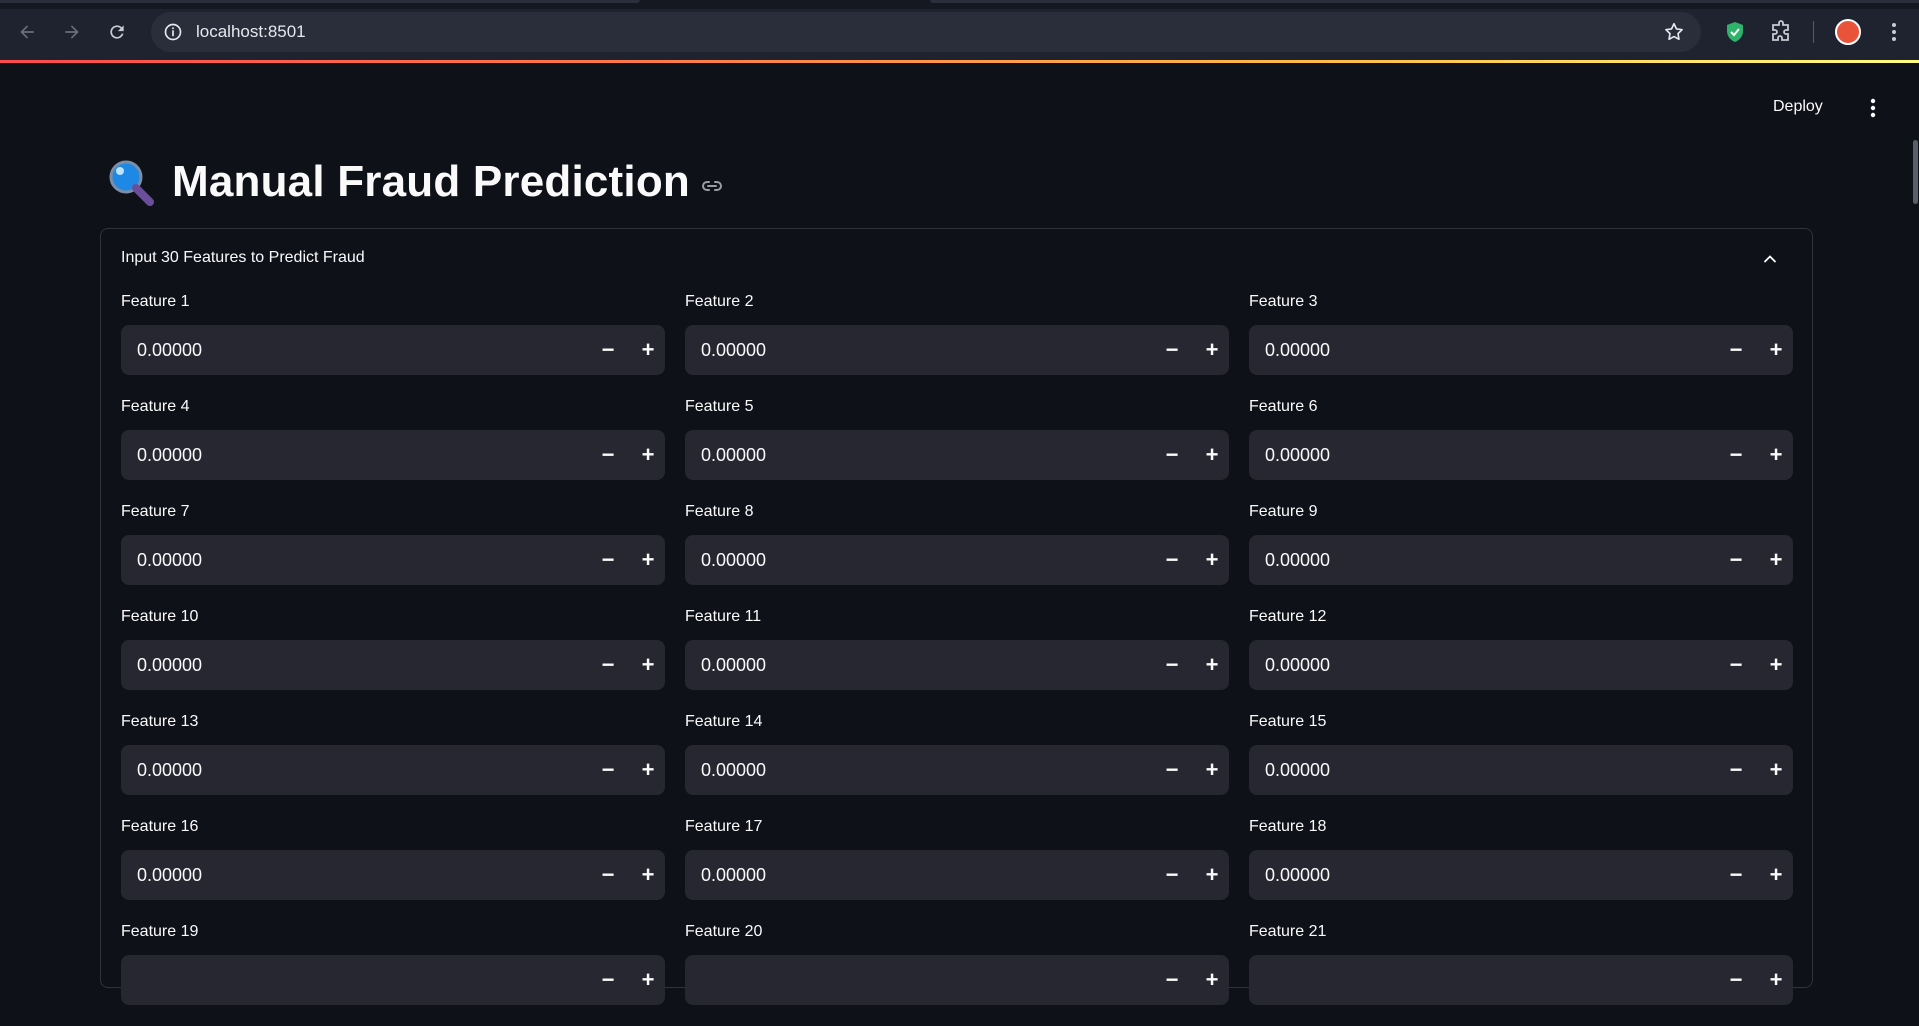 Image resolution: width=1919 pixels, height=1026 pixels. I want to click on feature-field: Feature 21 − +, so click(1521, 973).